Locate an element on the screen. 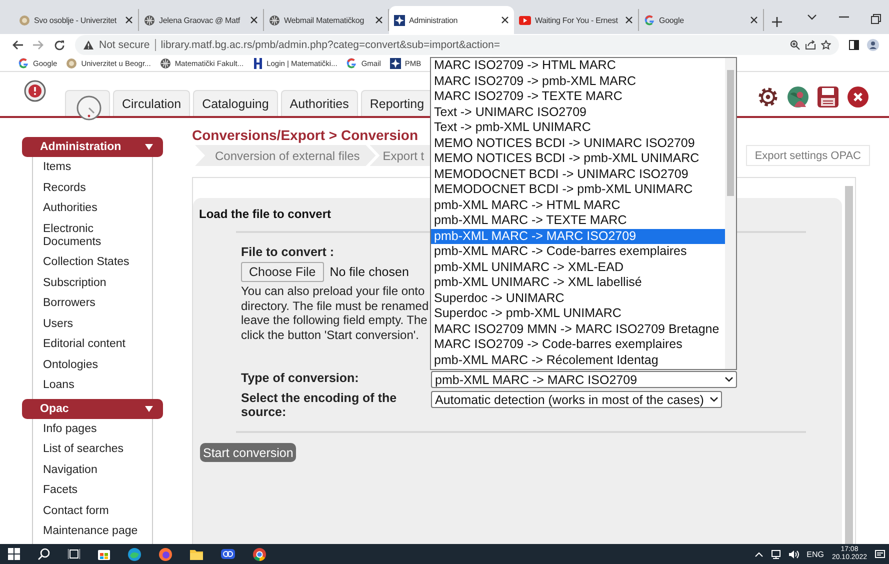  minimize-icon is located at coordinates (844, 17).